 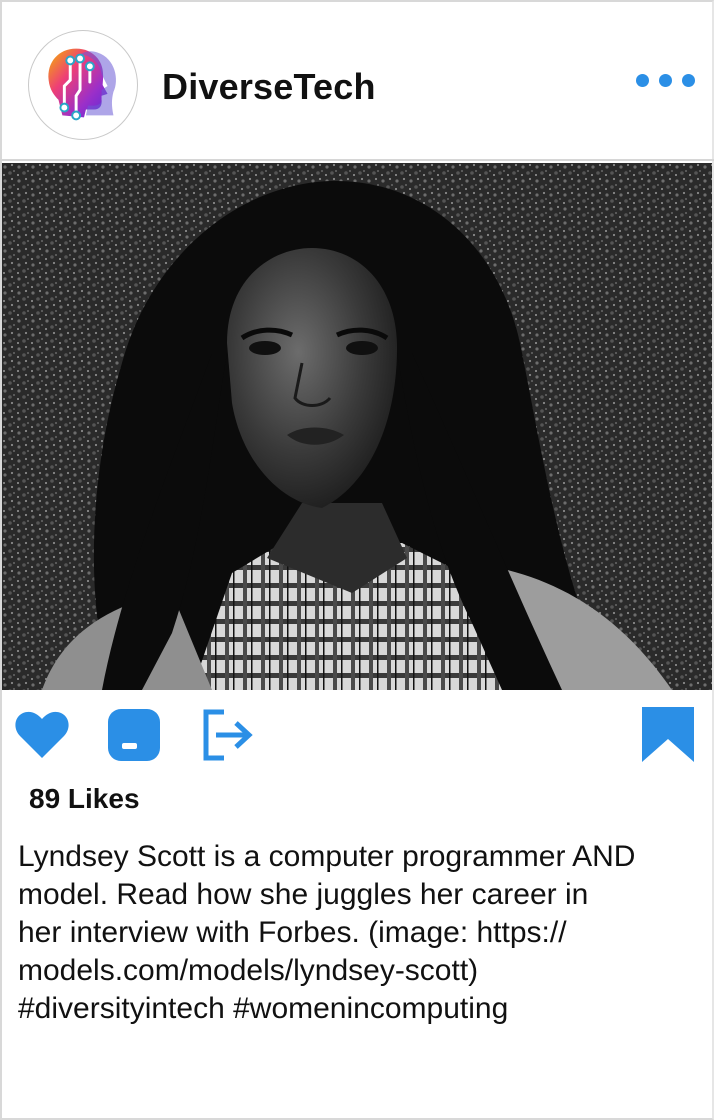 What do you see at coordinates (668, 734) in the screenshot?
I see `bookmark-icon` at bounding box center [668, 734].